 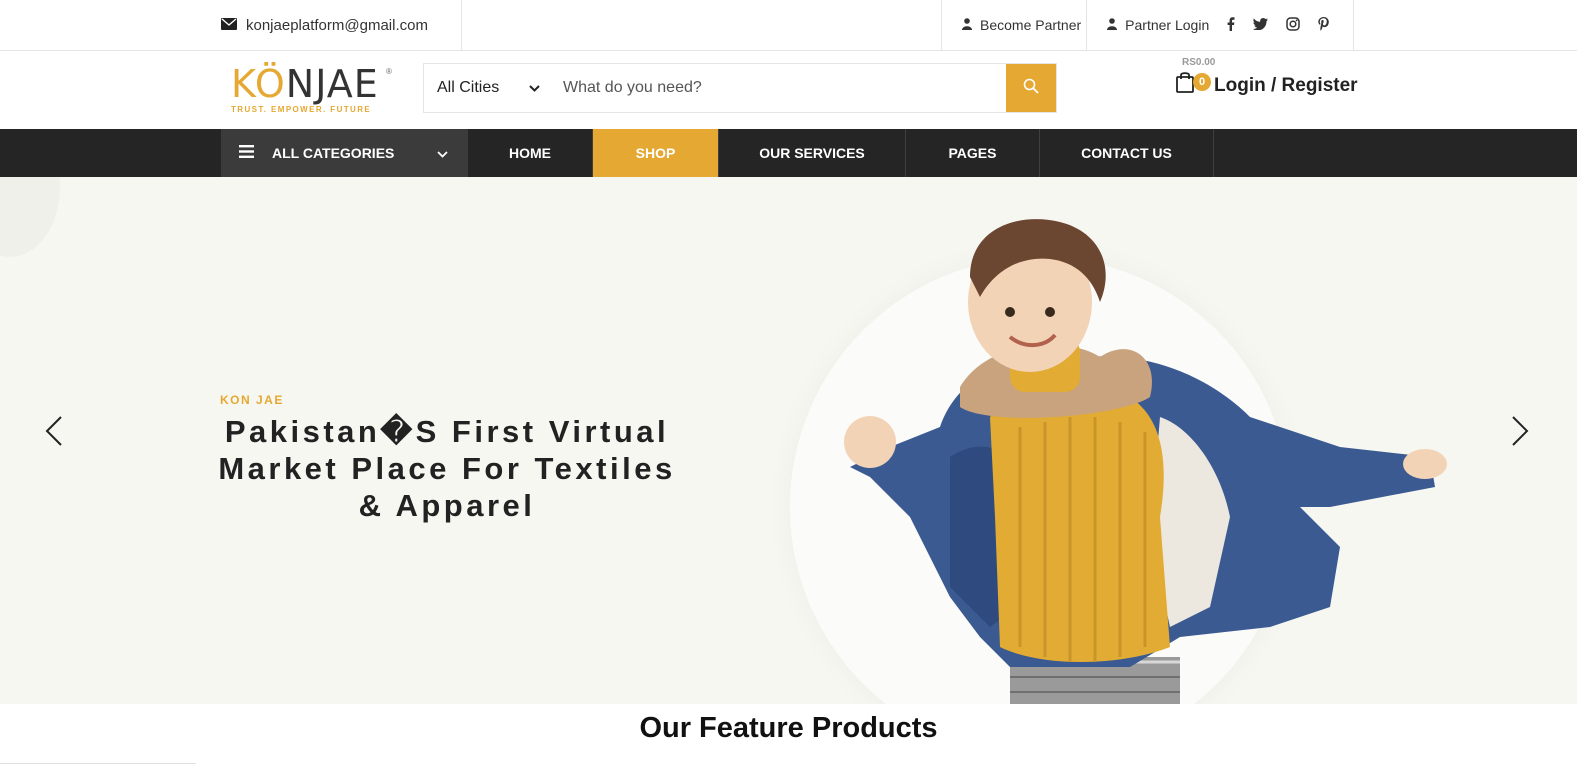 I want to click on search-bar: All Cities, so click(x=740, y=88).